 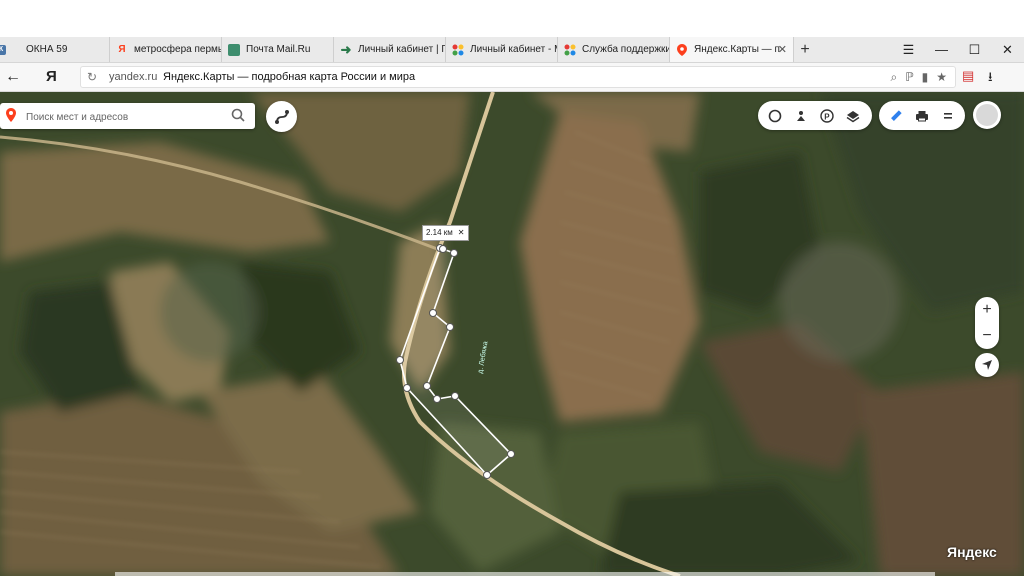 What do you see at coordinates (234, 49) in the screenshot?
I see `mail-icon` at bounding box center [234, 49].